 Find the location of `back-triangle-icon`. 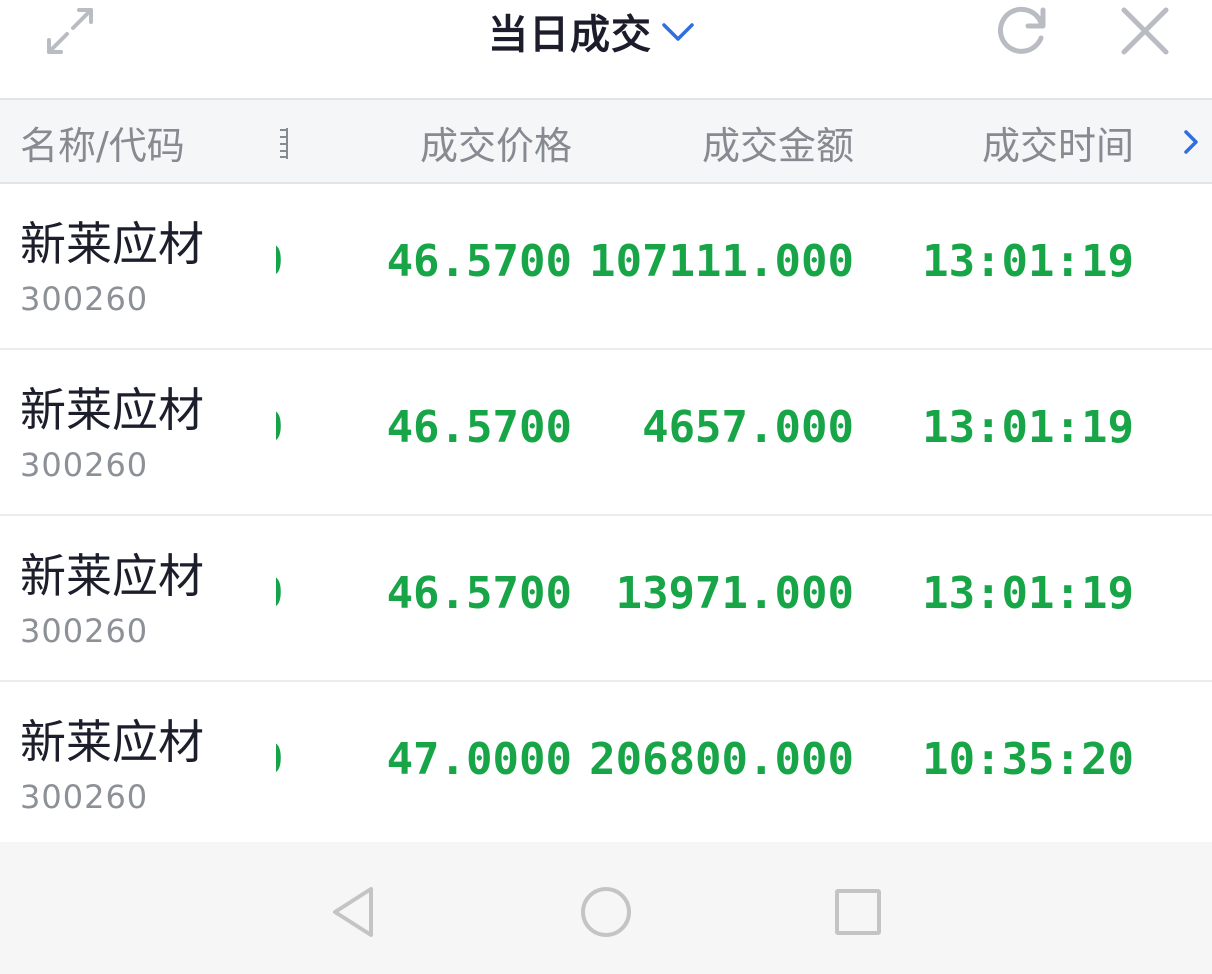

back-triangle-icon is located at coordinates (353, 912).